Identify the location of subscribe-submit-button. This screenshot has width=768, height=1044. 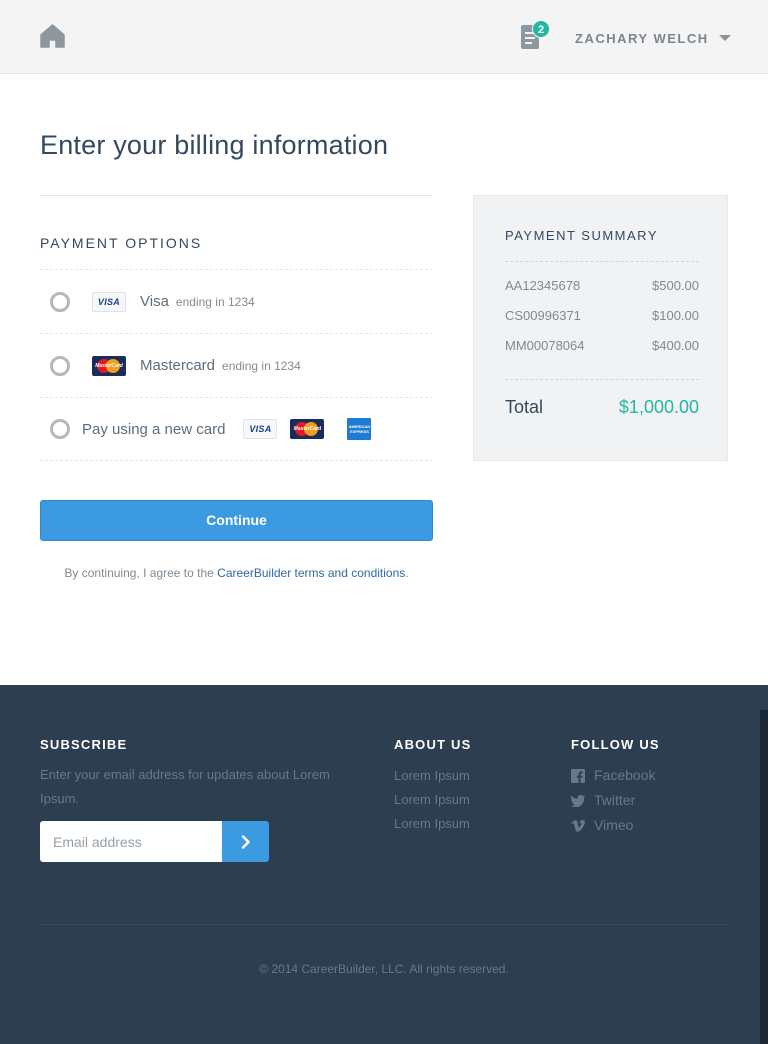
(245, 841).